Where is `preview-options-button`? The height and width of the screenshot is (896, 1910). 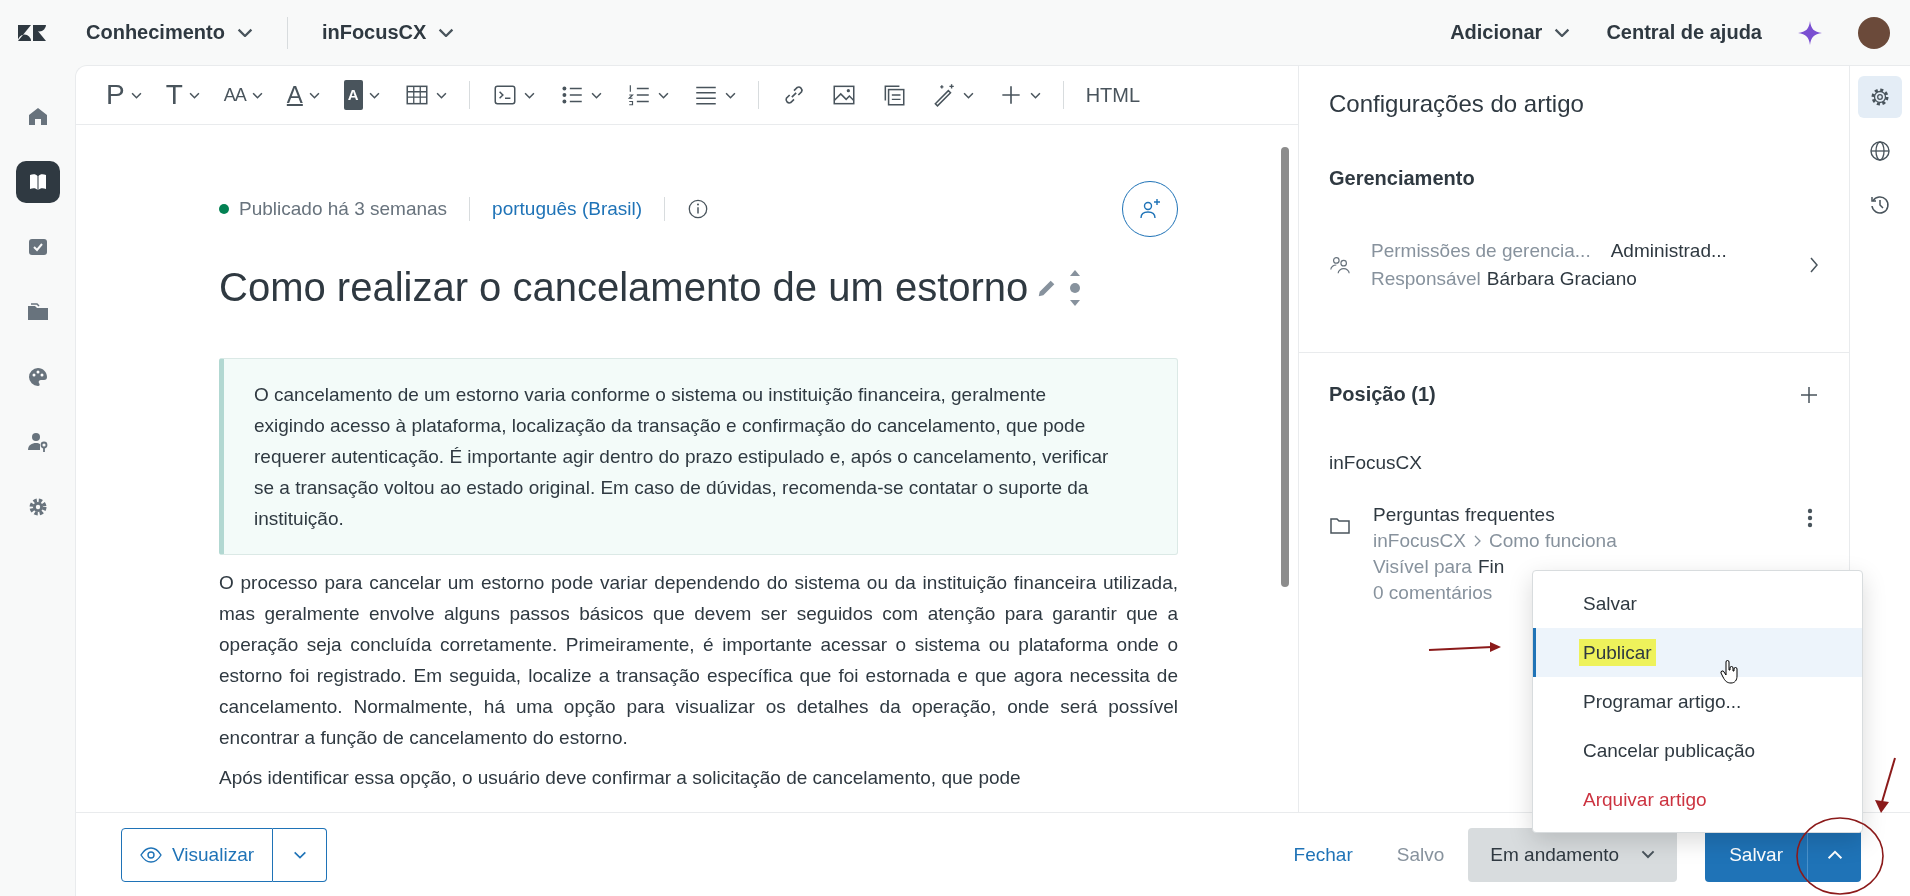 preview-options-button is located at coordinates (300, 854).